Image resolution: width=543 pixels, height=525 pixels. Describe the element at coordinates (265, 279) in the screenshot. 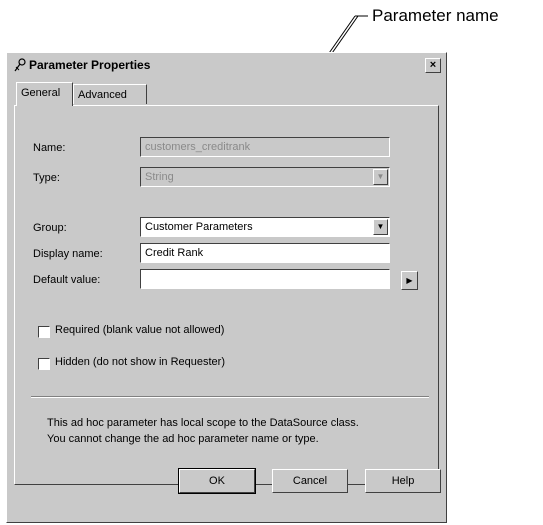

I see `default-value-field` at that location.